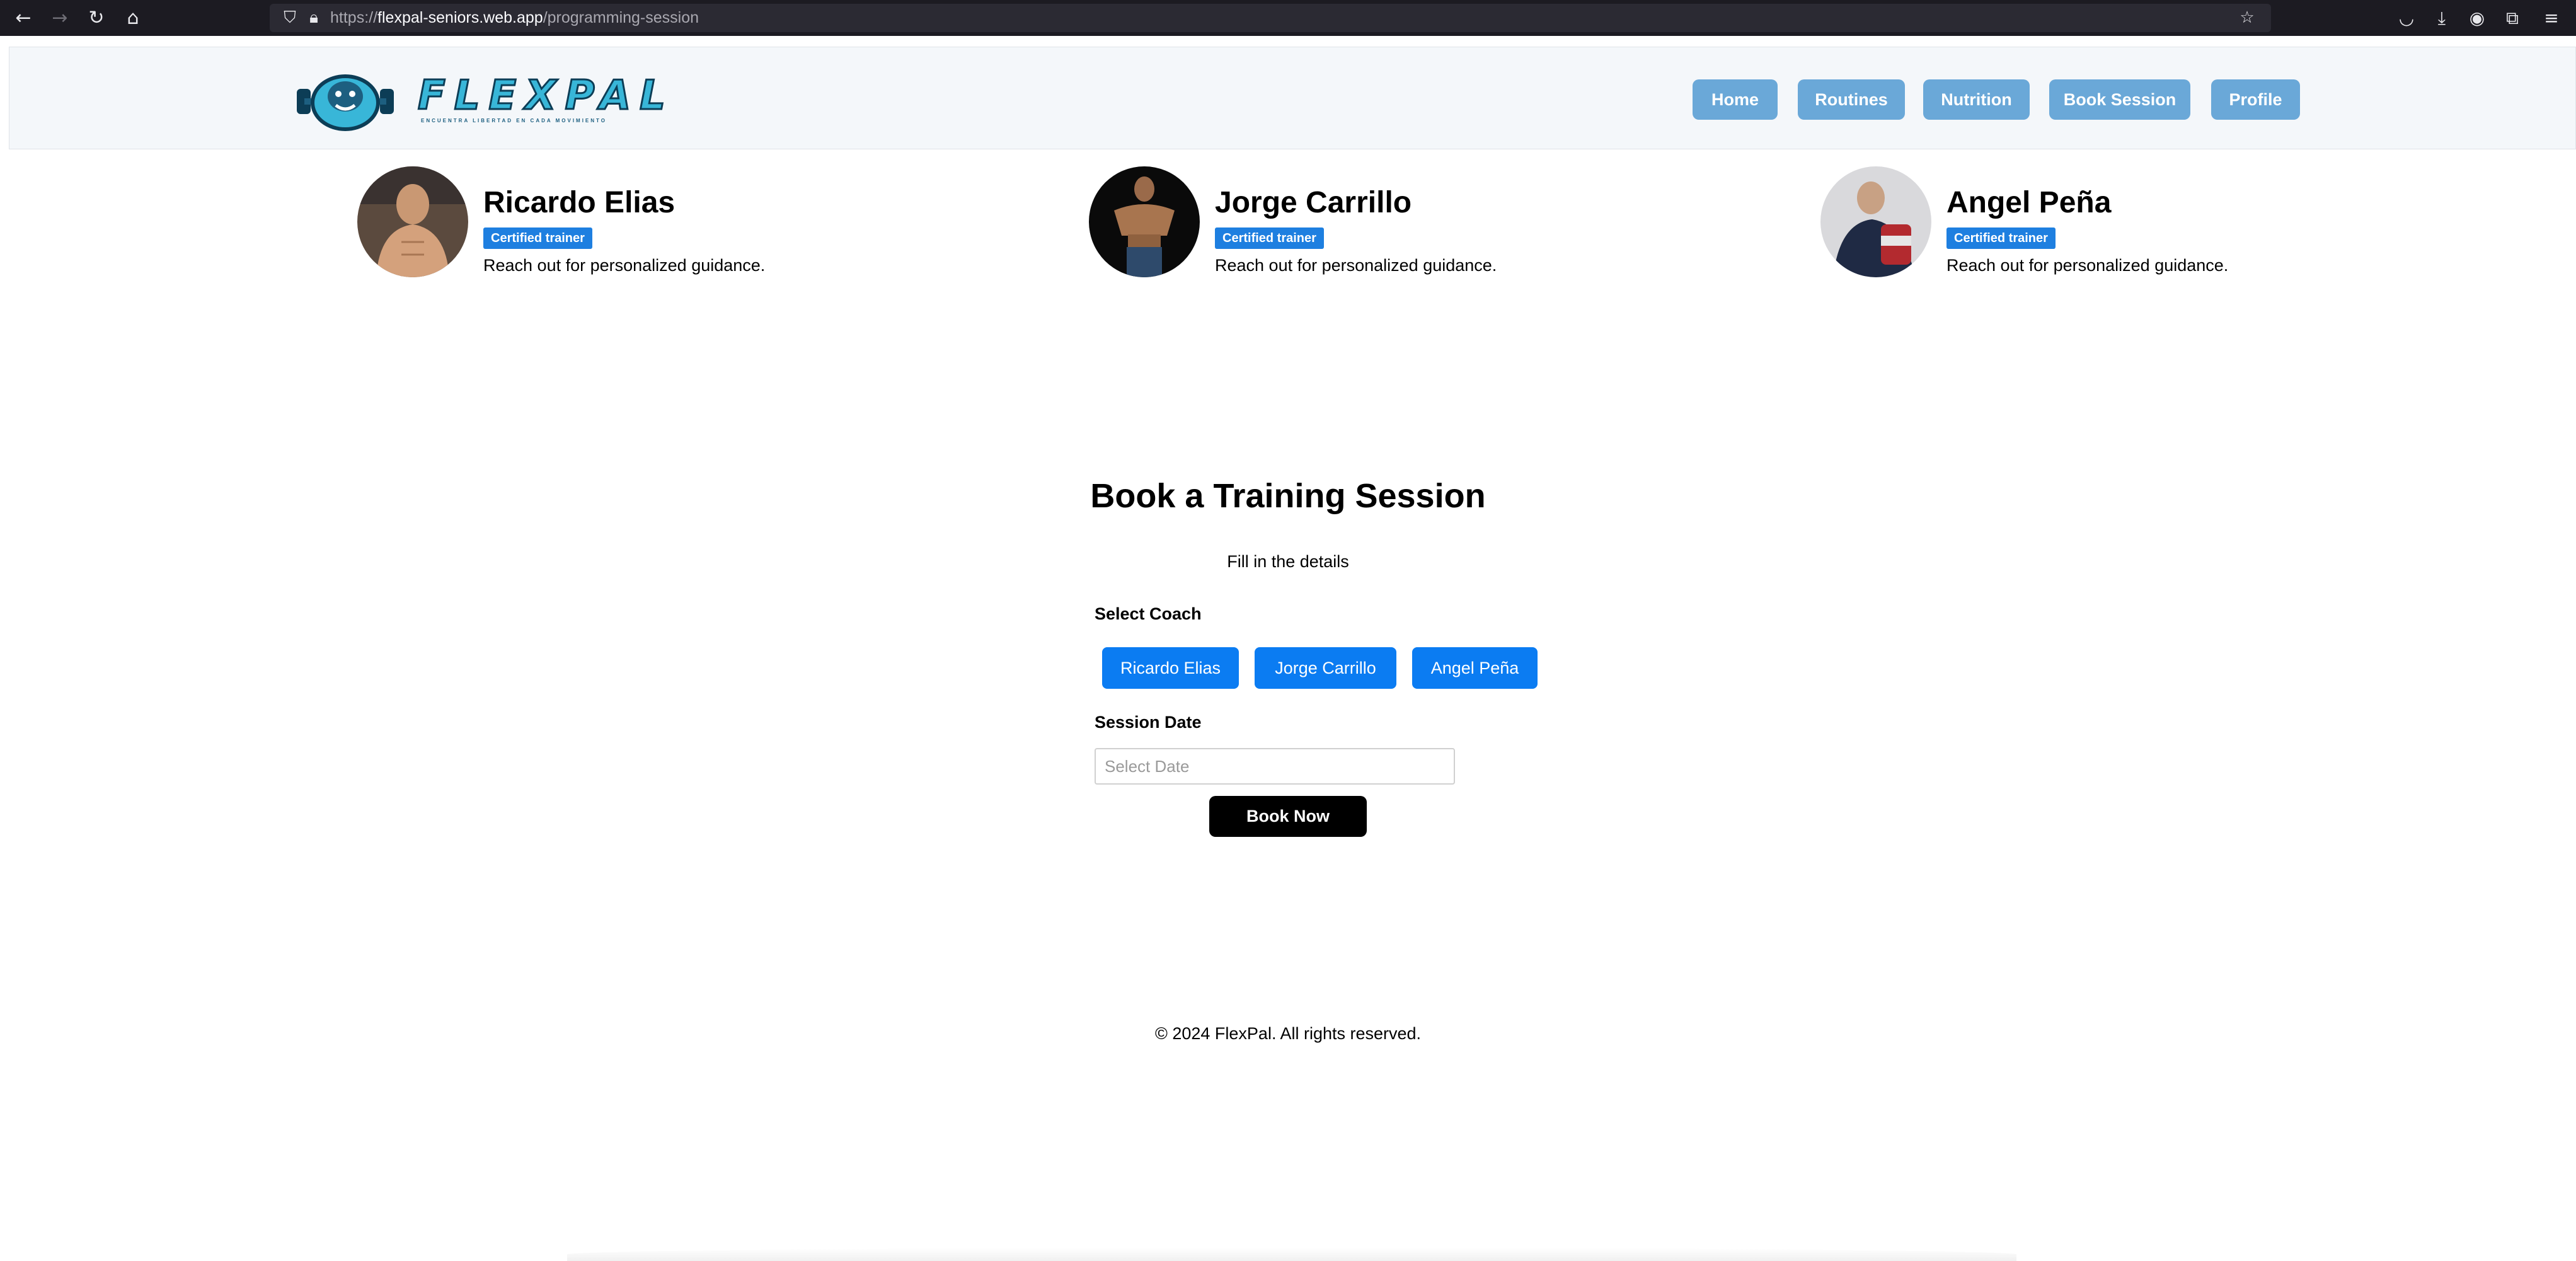 This screenshot has width=2576, height=1261. What do you see at coordinates (1148, 613) in the screenshot?
I see `select-coach-label: Select Coach` at bounding box center [1148, 613].